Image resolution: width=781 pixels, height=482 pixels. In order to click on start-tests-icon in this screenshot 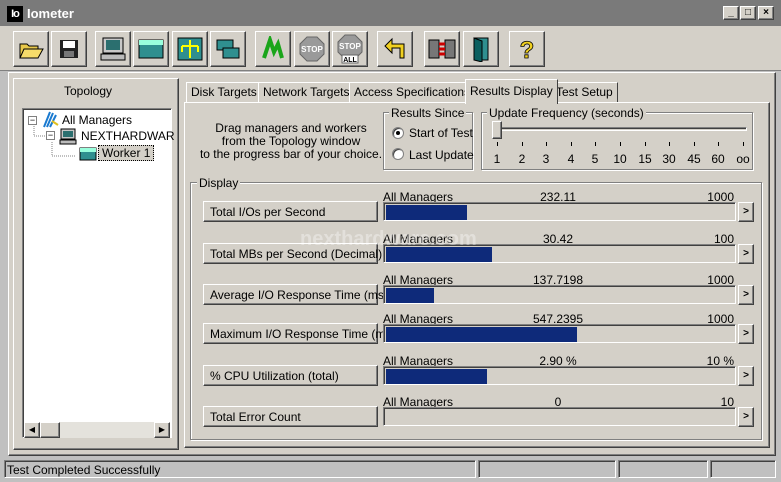, I will do `click(273, 47)`.